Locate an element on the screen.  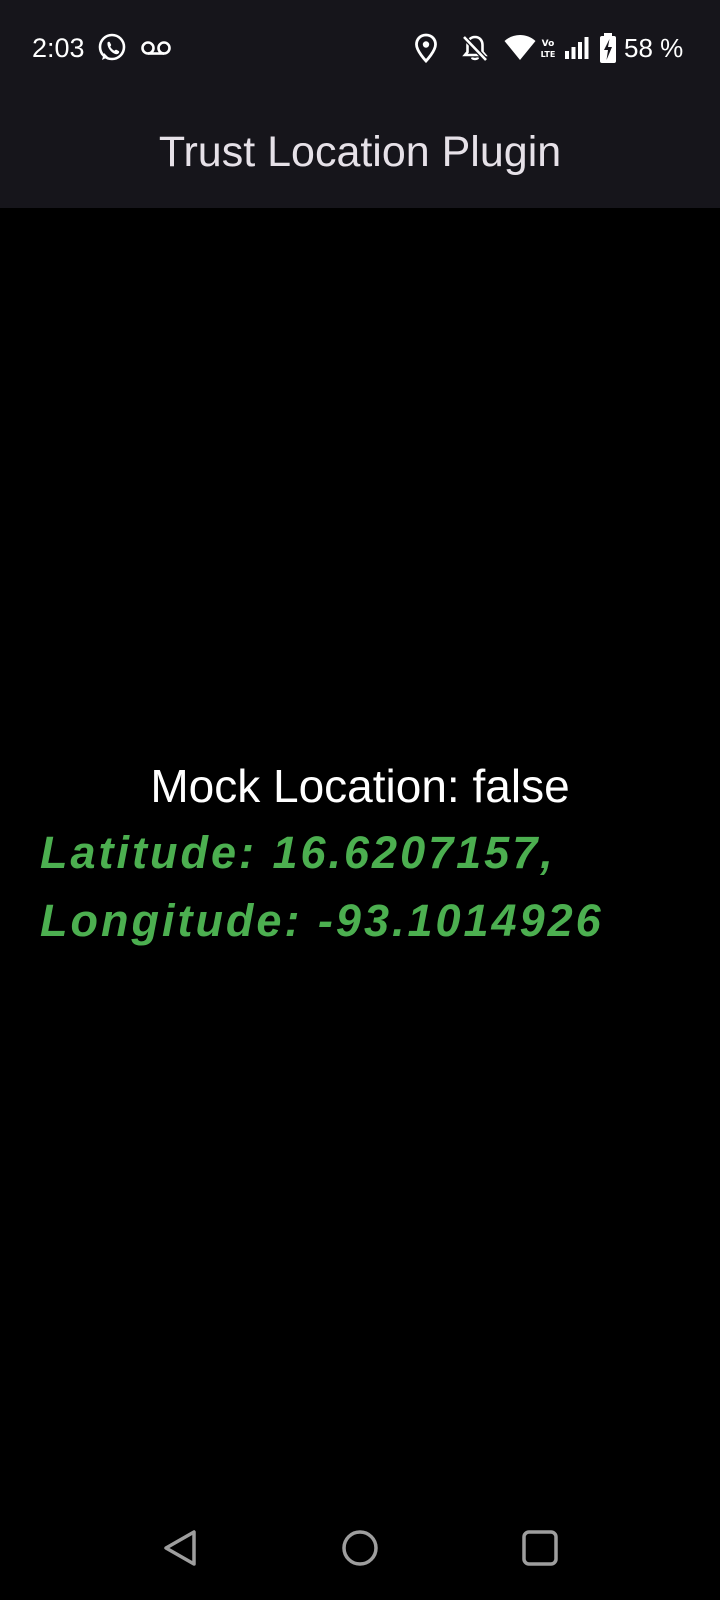
latitude-text: Latitude: 16.6207157, is located at coordinates (298, 852).